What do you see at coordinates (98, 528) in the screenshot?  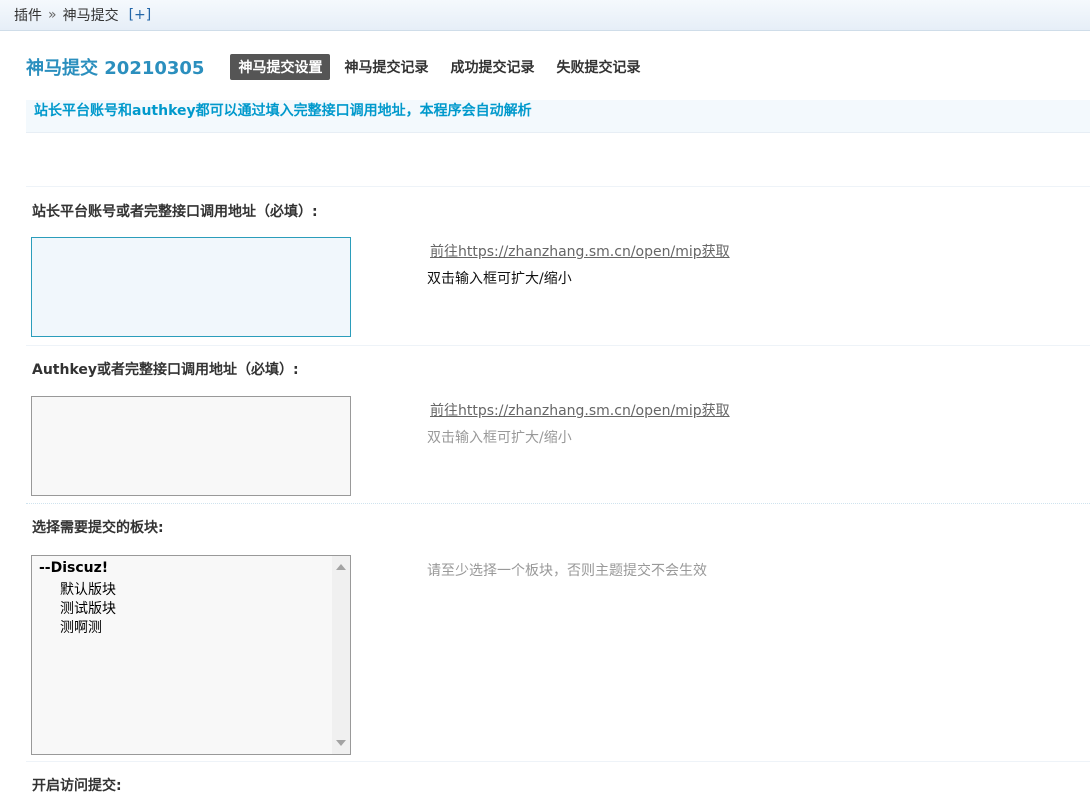 I see `forums-label: 选择需要提交的板块:` at bounding box center [98, 528].